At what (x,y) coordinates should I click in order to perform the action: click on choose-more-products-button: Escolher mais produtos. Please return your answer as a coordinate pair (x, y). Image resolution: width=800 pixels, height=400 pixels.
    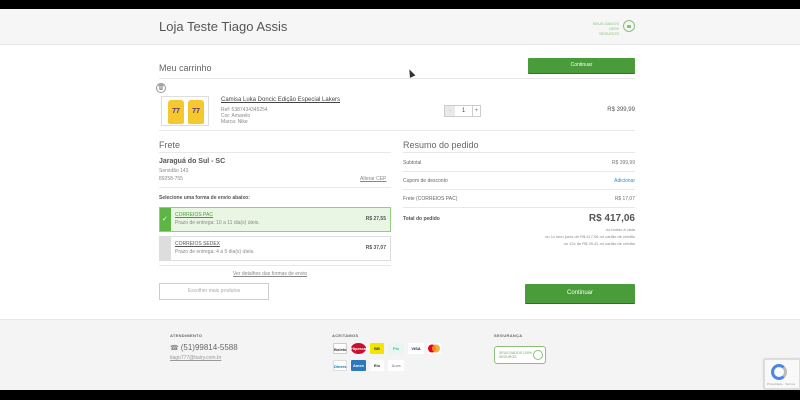
    Looking at the image, I should click on (214, 291).